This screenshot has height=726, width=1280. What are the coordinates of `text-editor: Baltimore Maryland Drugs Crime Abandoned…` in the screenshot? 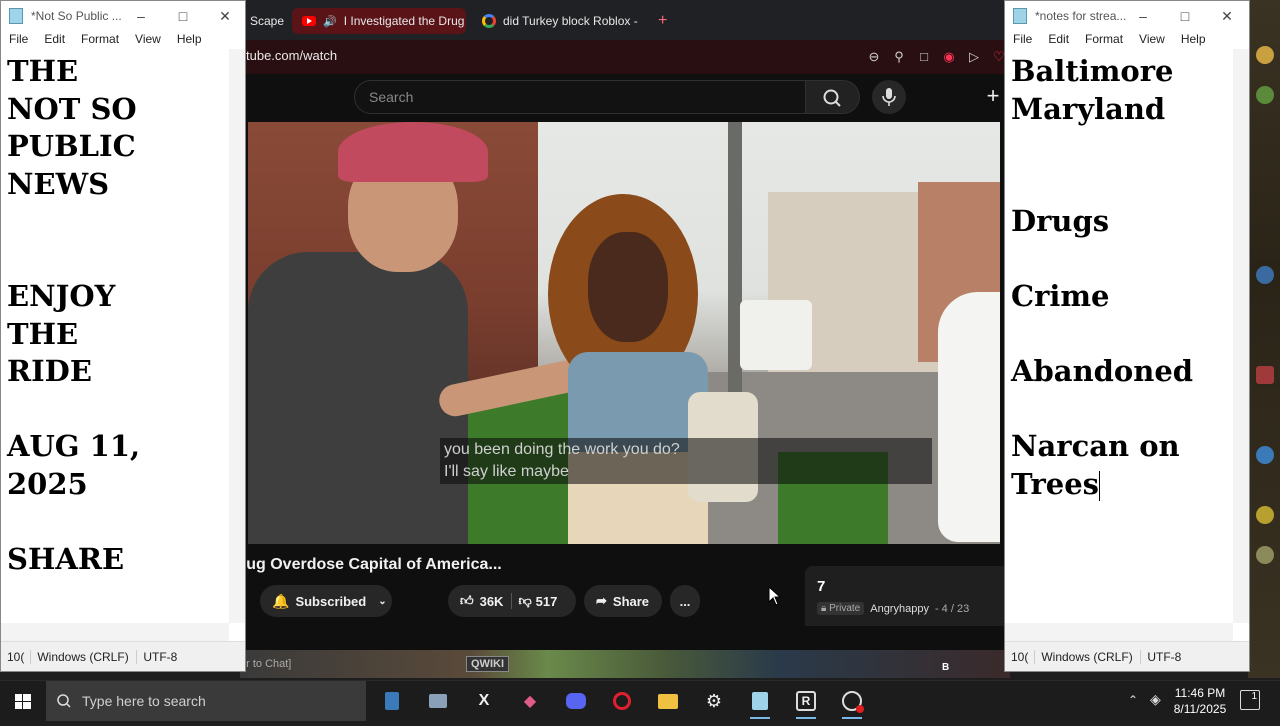 It's located at (1119, 336).